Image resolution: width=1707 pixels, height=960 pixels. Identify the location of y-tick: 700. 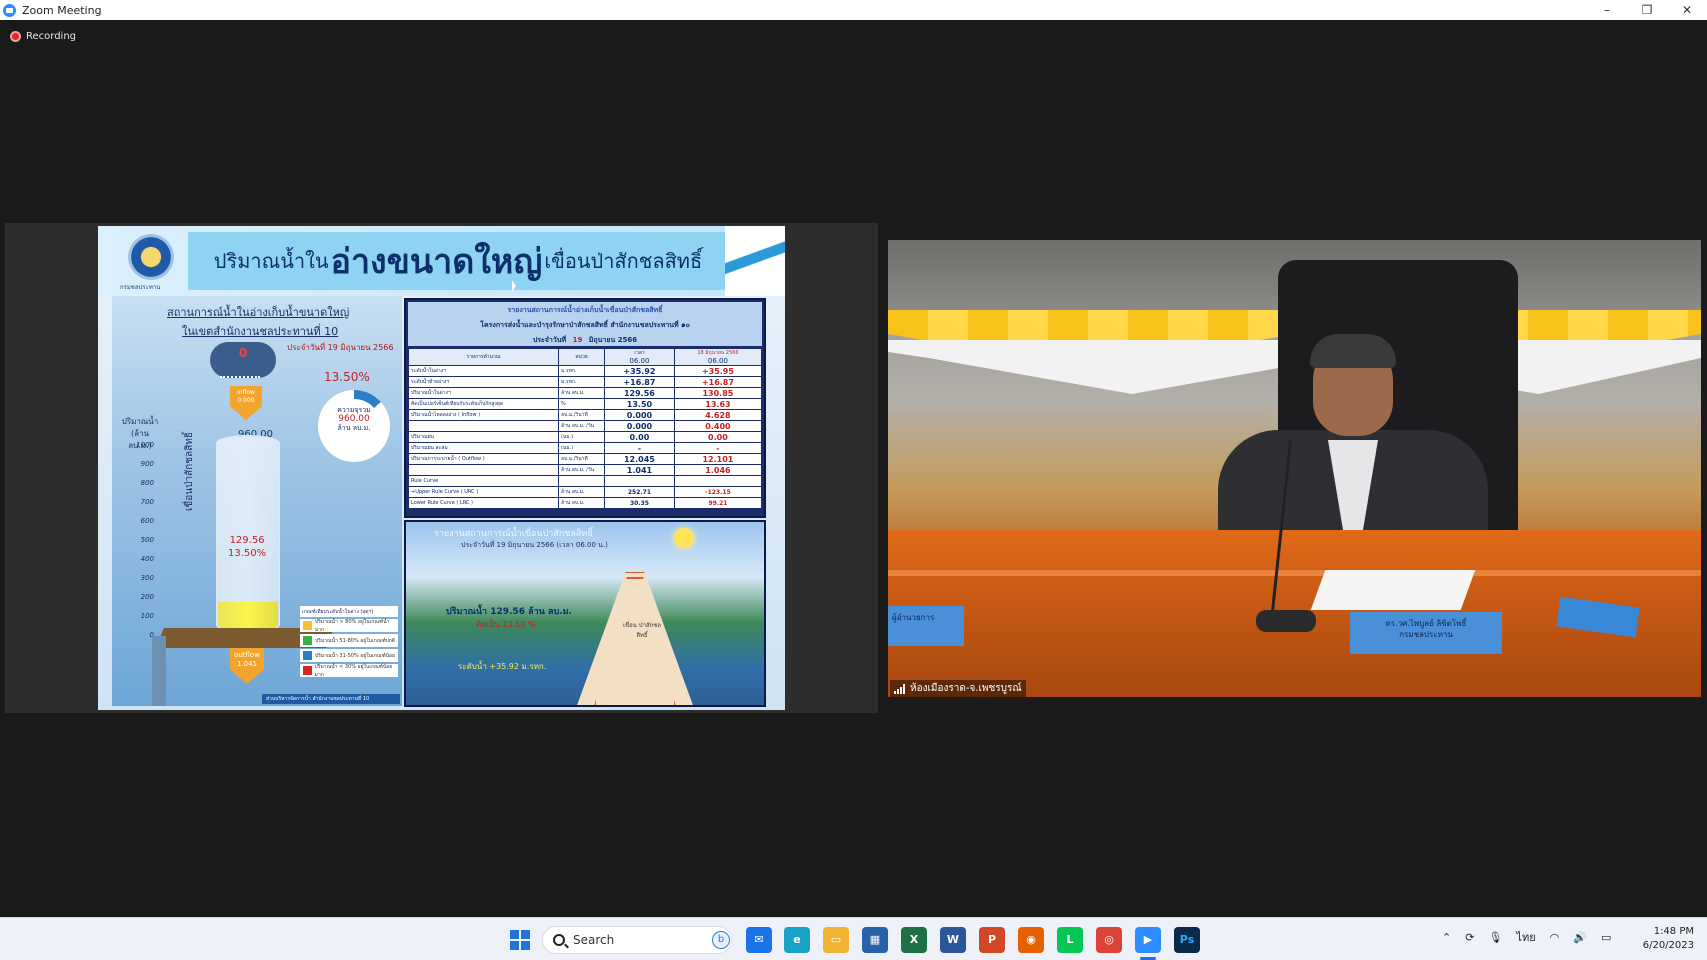
(147, 502).